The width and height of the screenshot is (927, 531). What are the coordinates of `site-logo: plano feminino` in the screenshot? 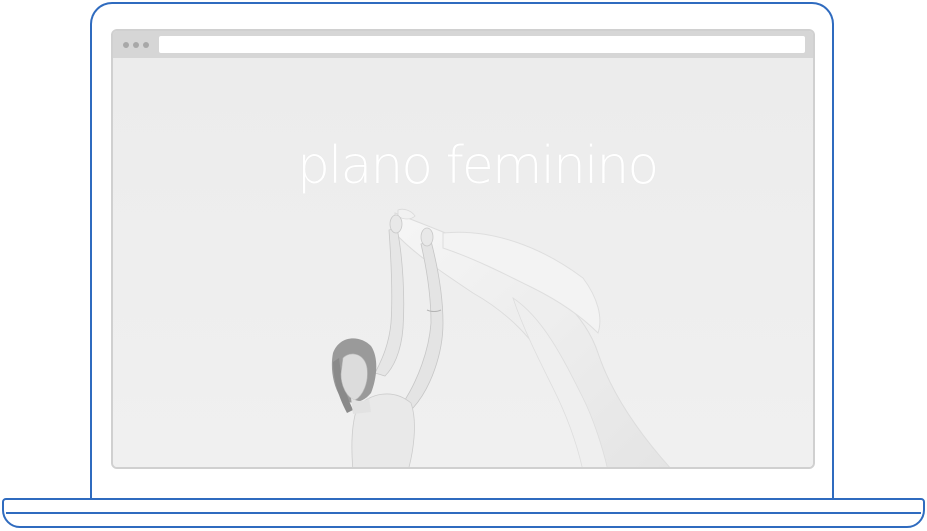 It's located at (478, 171).